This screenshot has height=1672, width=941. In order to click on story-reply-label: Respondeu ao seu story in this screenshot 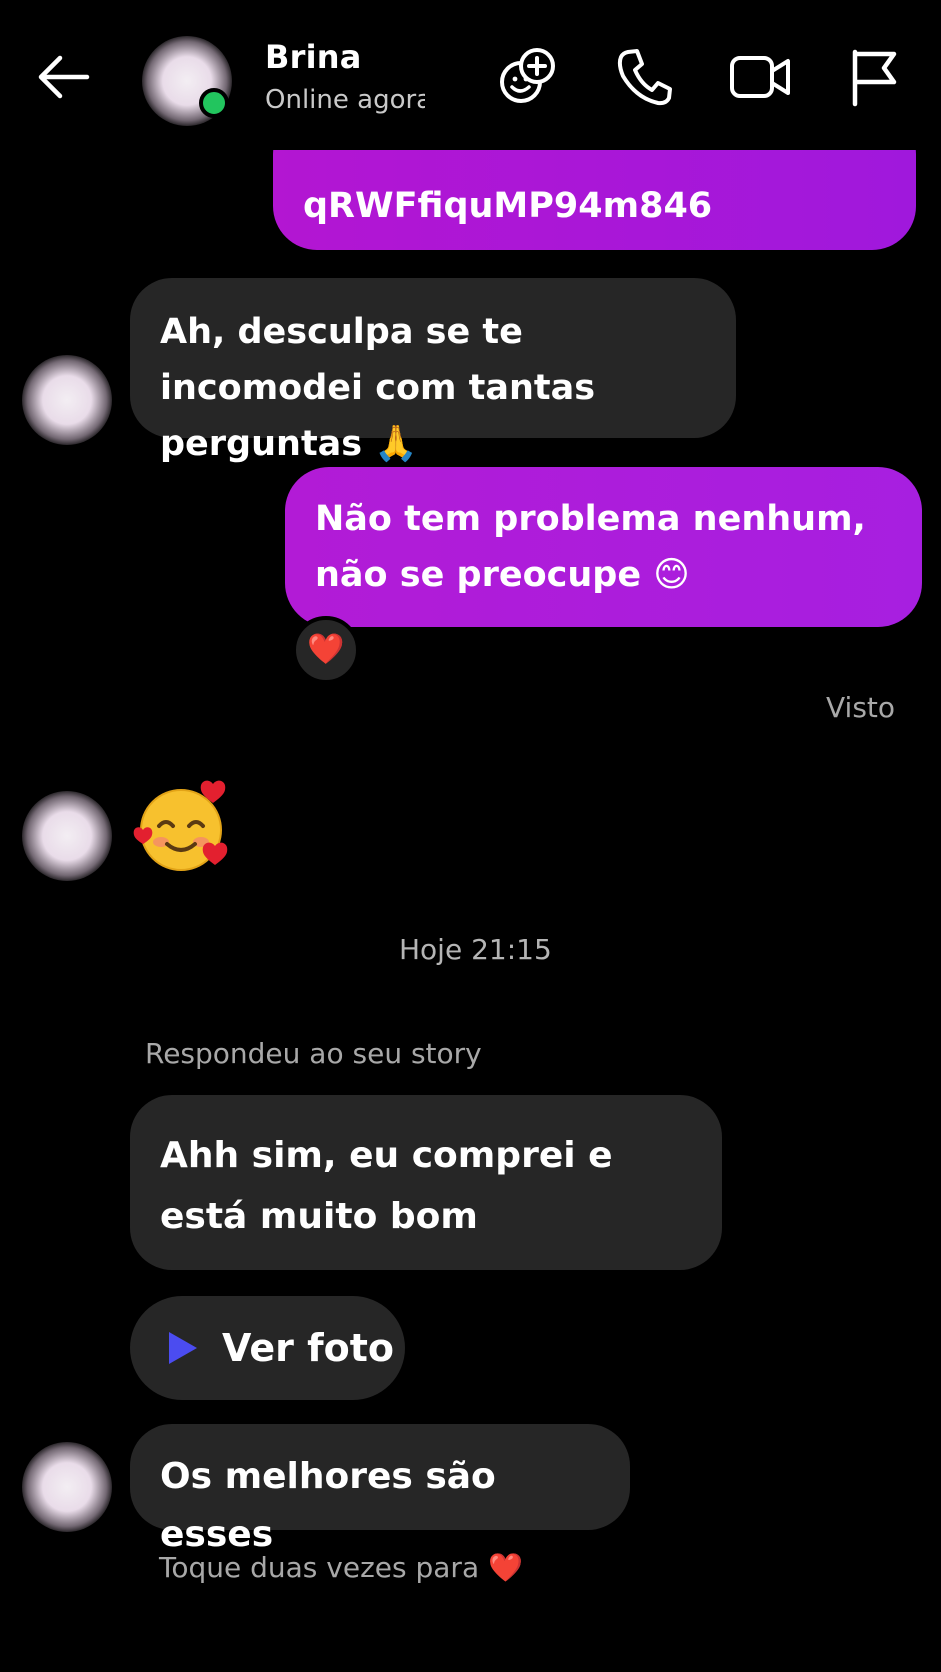, I will do `click(313, 1053)`.